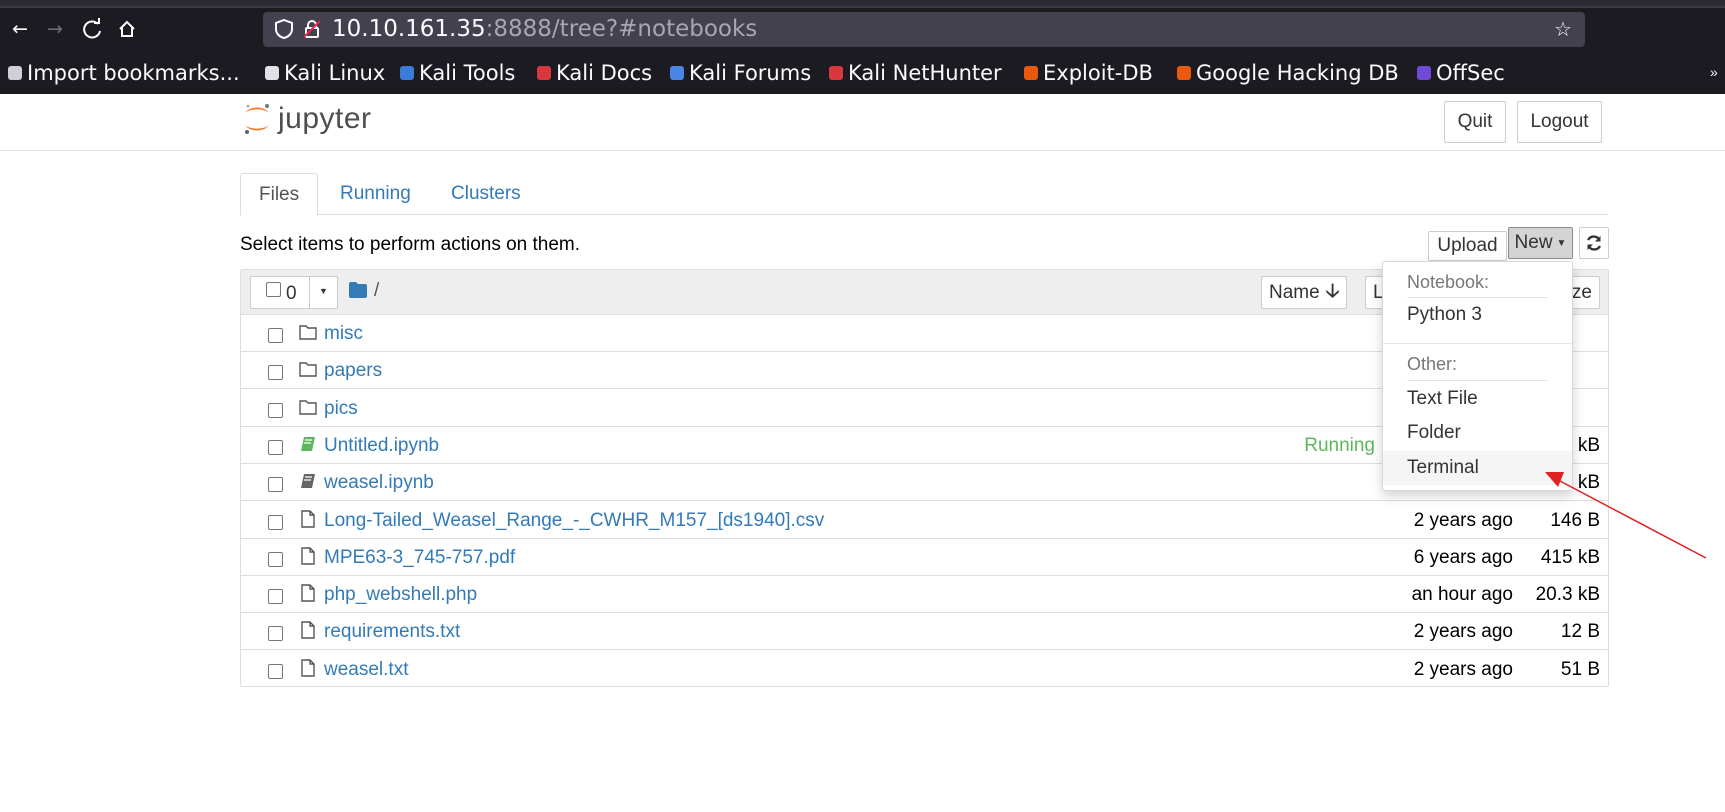  I want to click on bookmark-label: Kali Tools, so click(467, 73).